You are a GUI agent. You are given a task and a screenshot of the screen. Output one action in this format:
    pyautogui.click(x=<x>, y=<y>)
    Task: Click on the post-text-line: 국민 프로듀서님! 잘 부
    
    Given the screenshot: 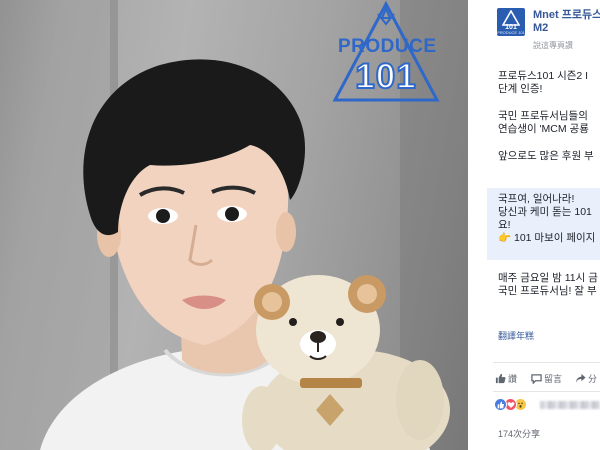 What is the action you would take?
    pyautogui.click(x=547, y=291)
    